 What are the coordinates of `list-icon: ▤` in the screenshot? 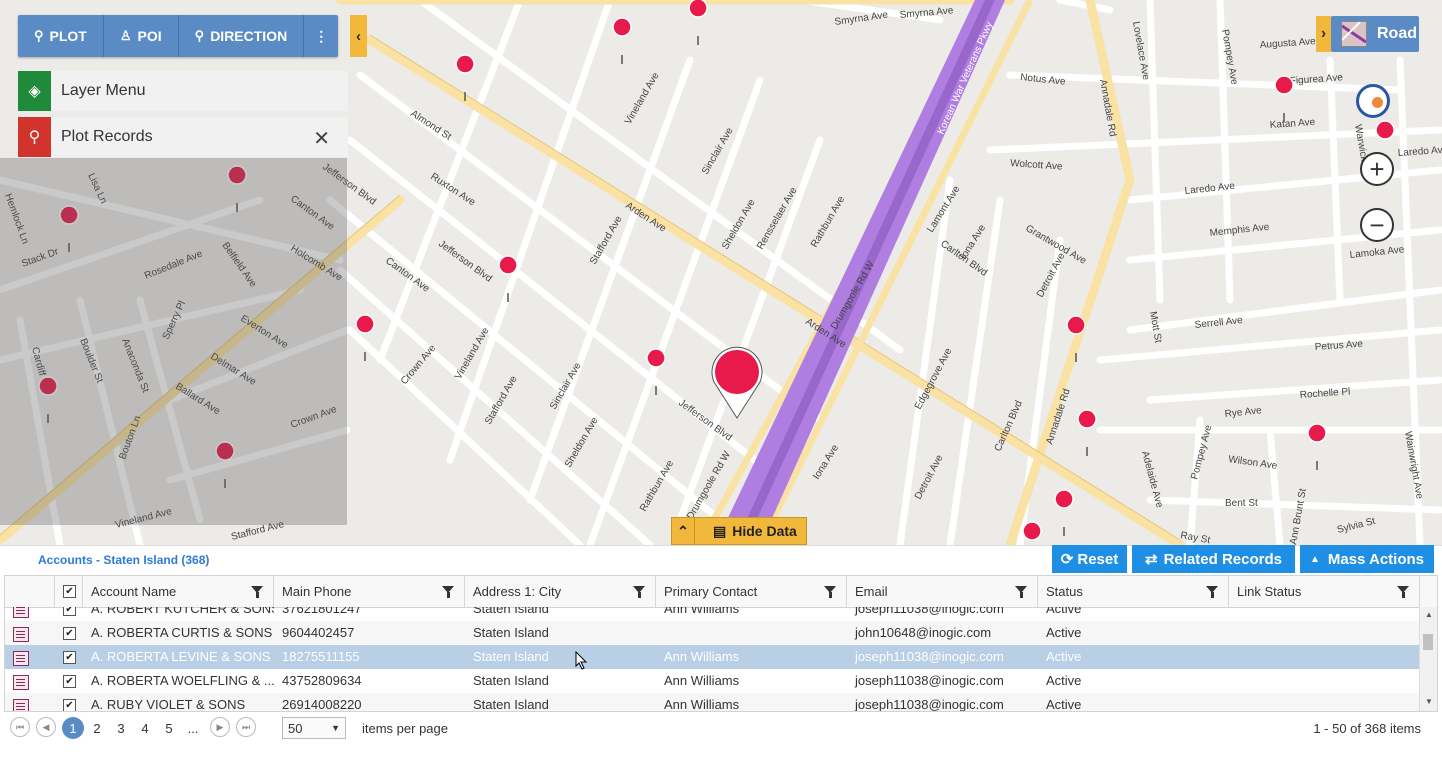 It's located at (720, 530).